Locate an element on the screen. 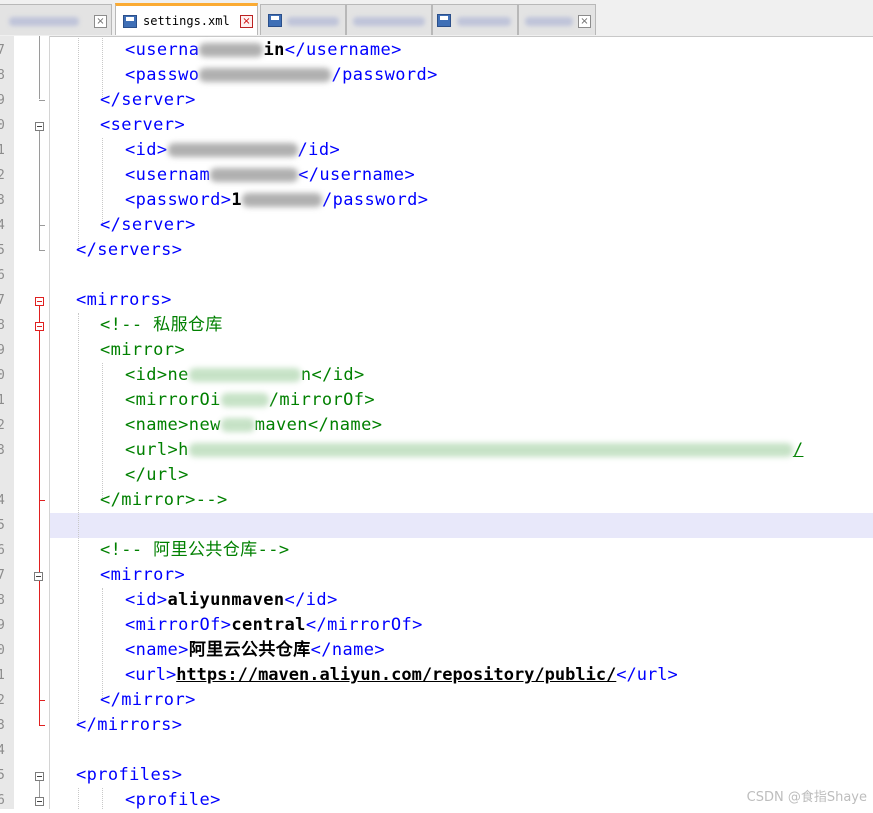  xml-comment: <!-- 阿里公共仓库--> is located at coordinates (195, 550).